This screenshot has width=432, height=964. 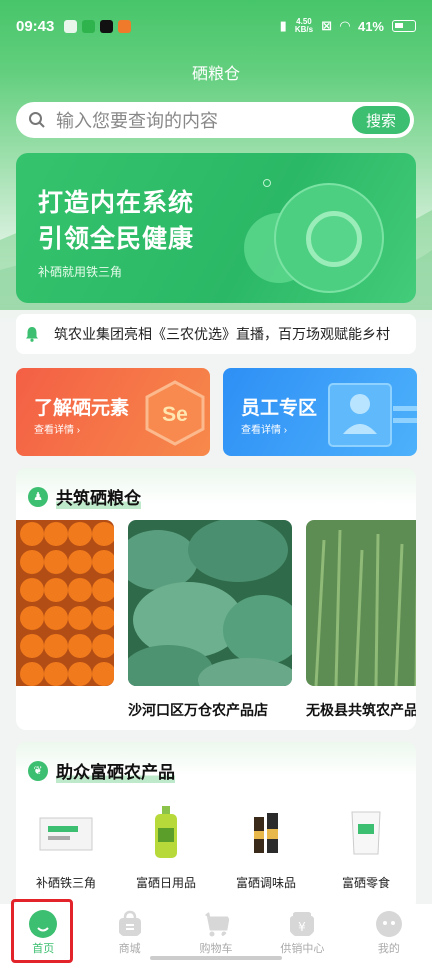 I want to click on tab-label: 供销中心, so click(x=302, y=949).